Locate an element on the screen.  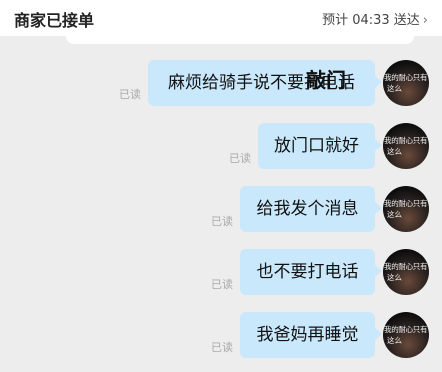
delivery-eta-text: 预计 04:33 送达 is located at coordinates (371, 20).